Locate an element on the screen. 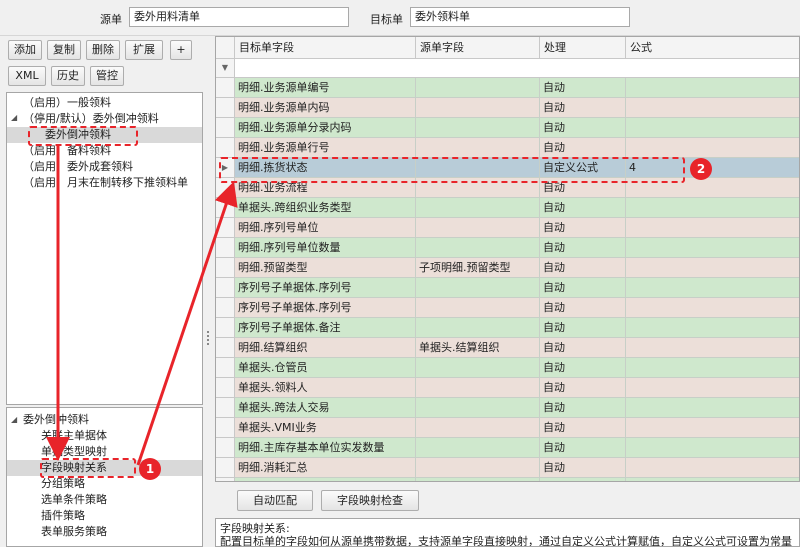  table-row: 明细.主库存基本单位实发数量 自动 is located at coordinates (517, 448).